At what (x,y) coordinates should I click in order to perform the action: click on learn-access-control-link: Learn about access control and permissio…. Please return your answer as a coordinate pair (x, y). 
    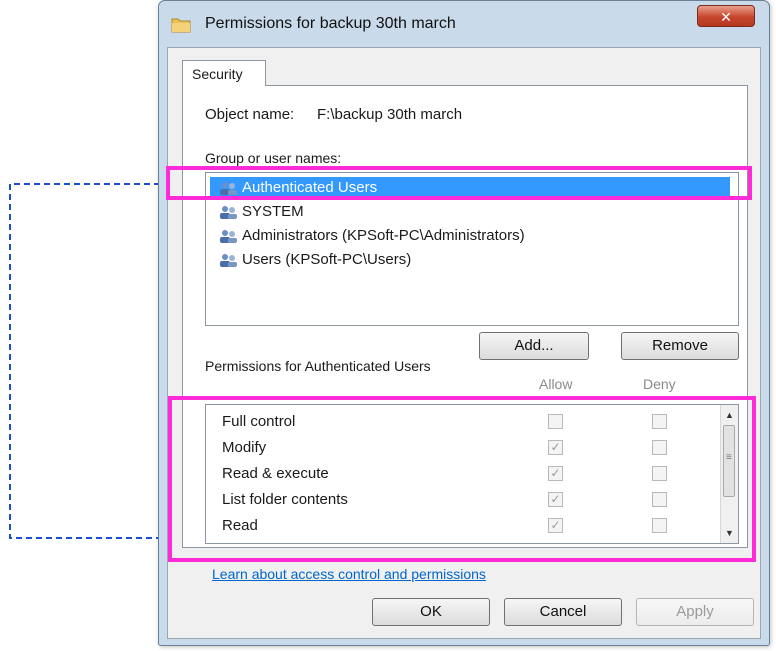
    Looking at the image, I should click on (349, 574).